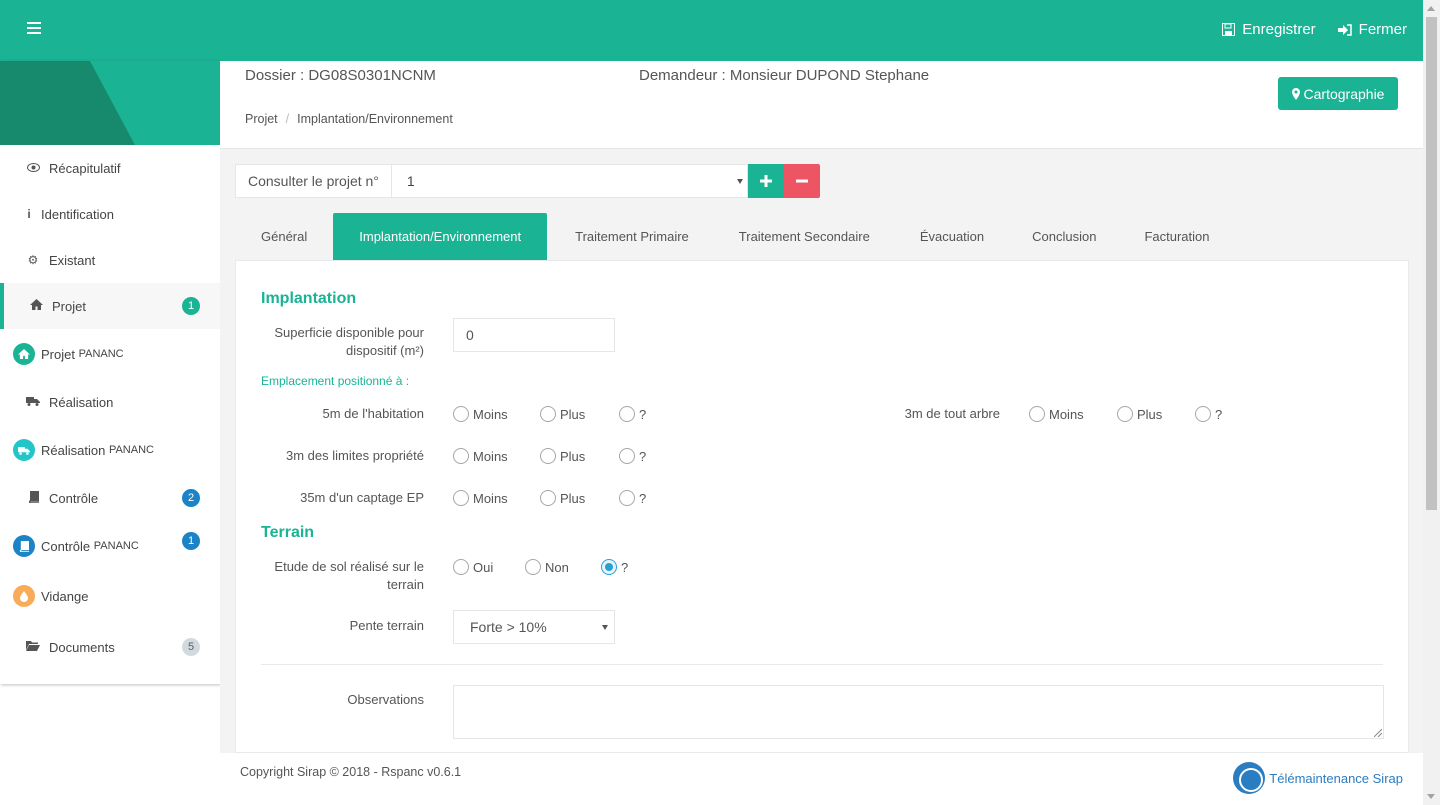  I want to click on sidebar-item-controle: Contrôle 2, so click(110, 498).